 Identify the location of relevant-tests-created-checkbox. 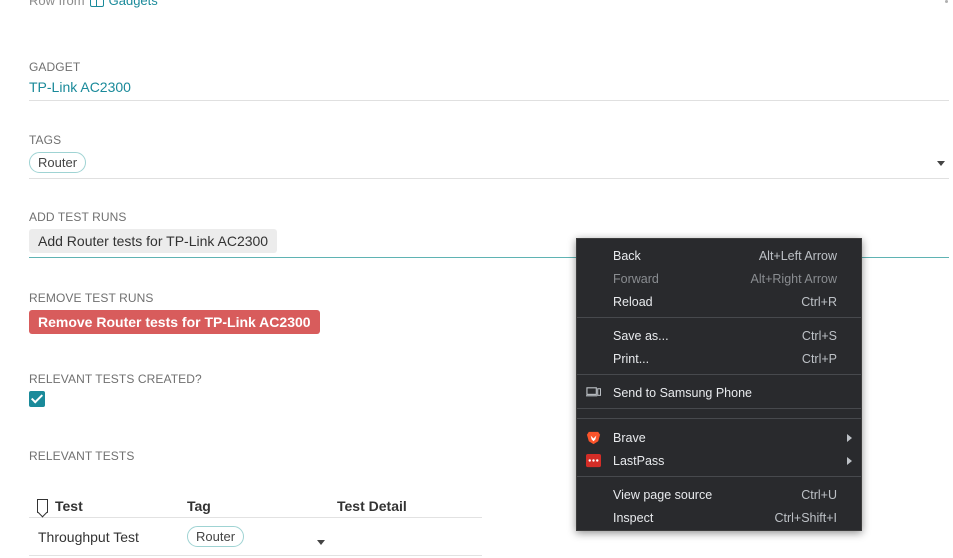
(37, 399).